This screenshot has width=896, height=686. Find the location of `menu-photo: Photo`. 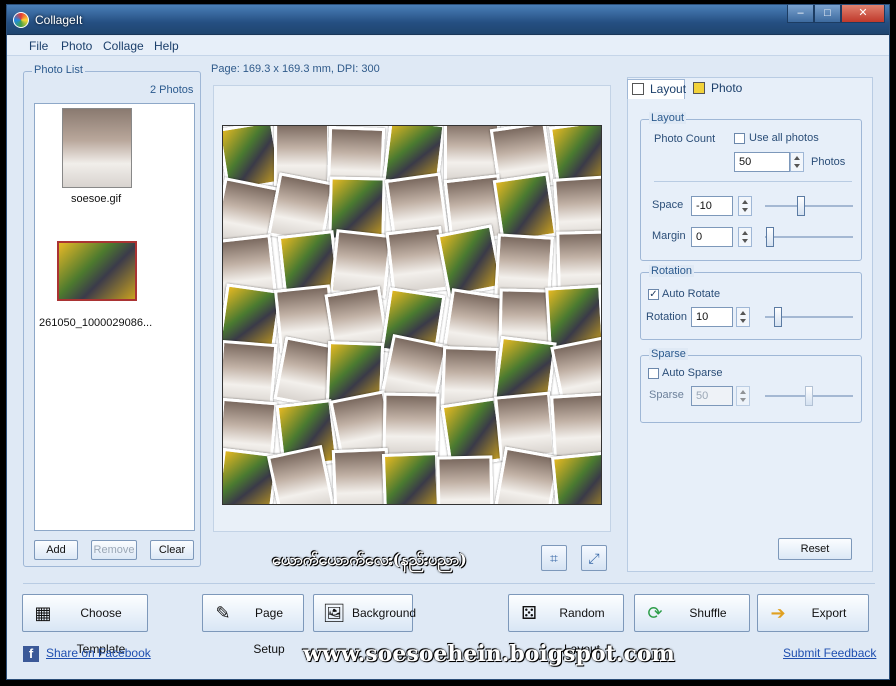

menu-photo: Photo is located at coordinates (76, 46).